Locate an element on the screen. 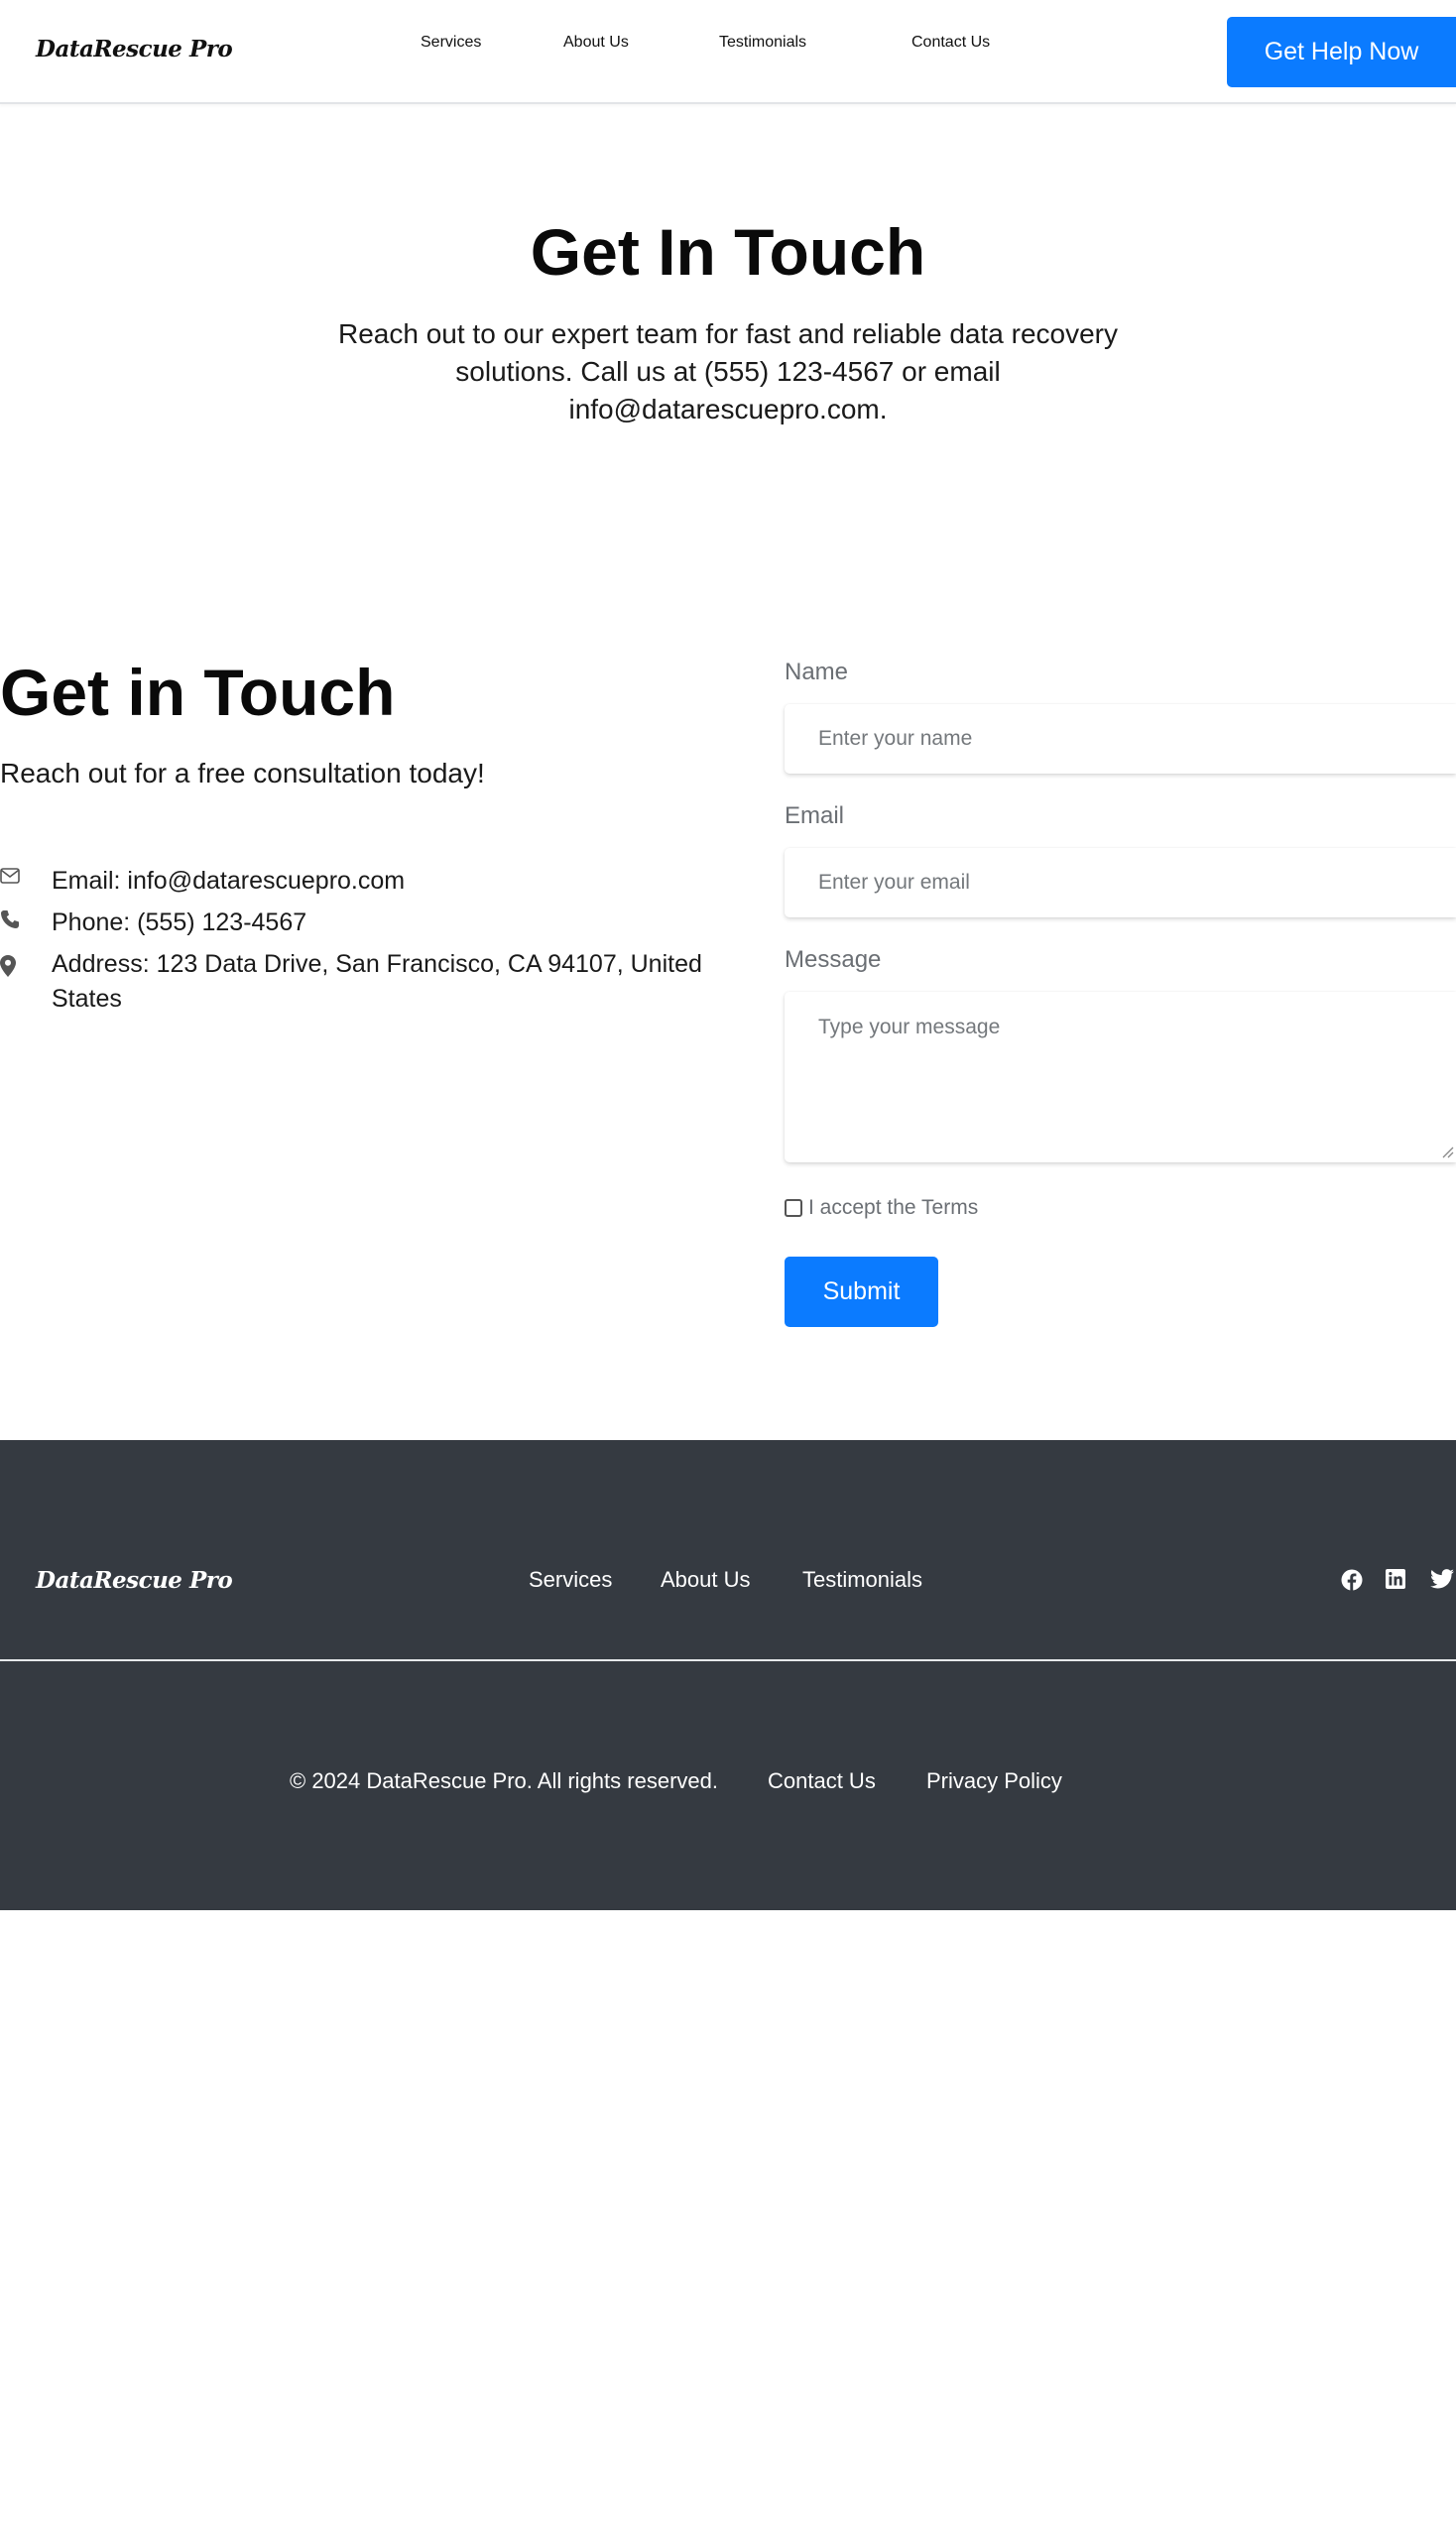  email-input is located at coordinates (1120, 882).